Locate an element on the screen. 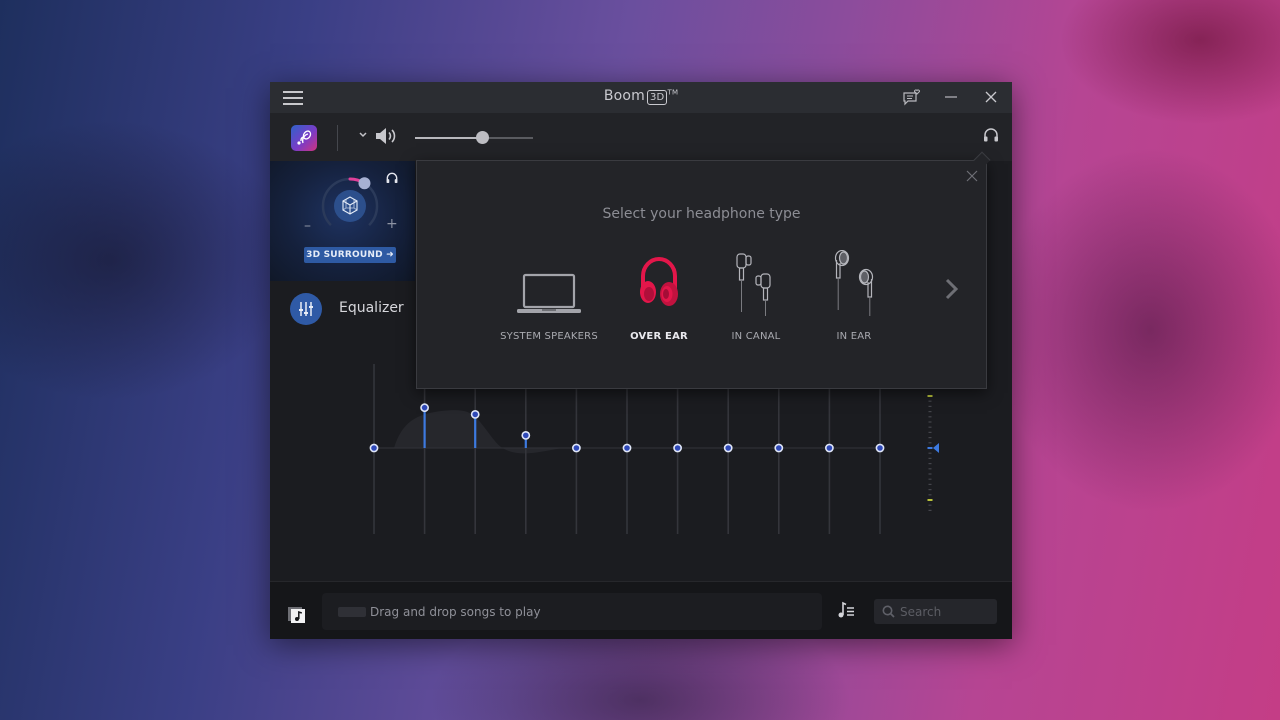  option-in-canal: IN CANAL is located at coordinates (756, 296).